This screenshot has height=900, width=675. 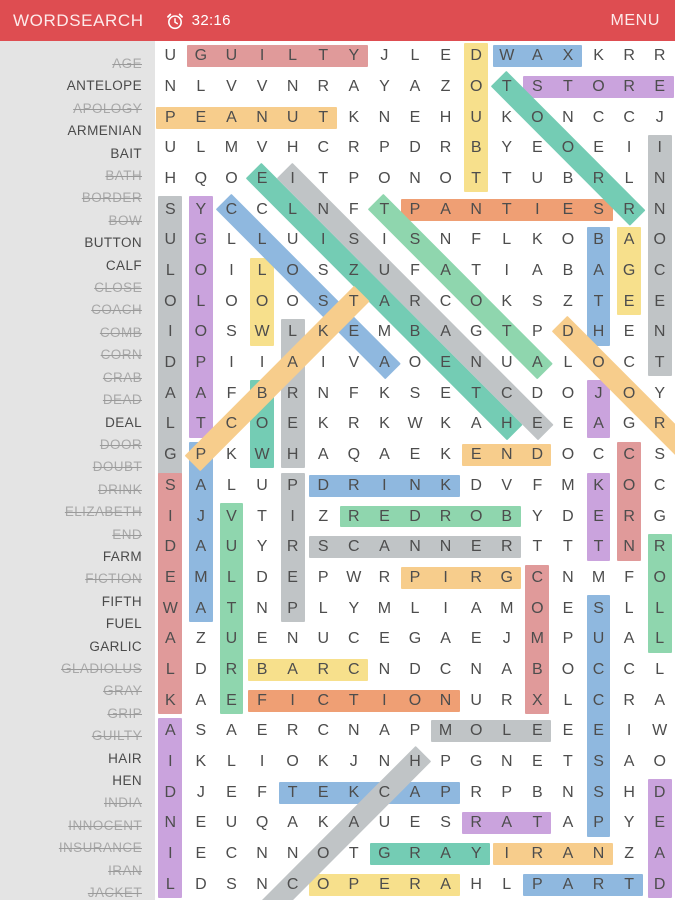 What do you see at coordinates (77, 826) in the screenshot?
I see `word-list-item: INNOCENT` at bounding box center [77, 826].